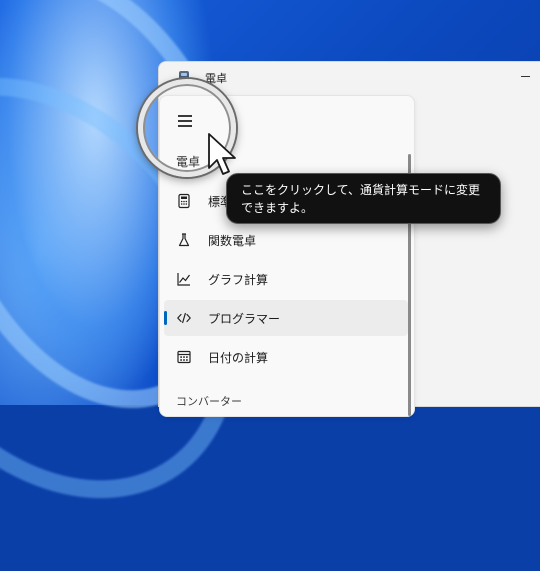 The width and height of the screenshot is (540, 571). What do you see at coordinates (209, 401) in the screenshot?
I see `section-title-converter: コンバーター` at bounding box center [209, 401].